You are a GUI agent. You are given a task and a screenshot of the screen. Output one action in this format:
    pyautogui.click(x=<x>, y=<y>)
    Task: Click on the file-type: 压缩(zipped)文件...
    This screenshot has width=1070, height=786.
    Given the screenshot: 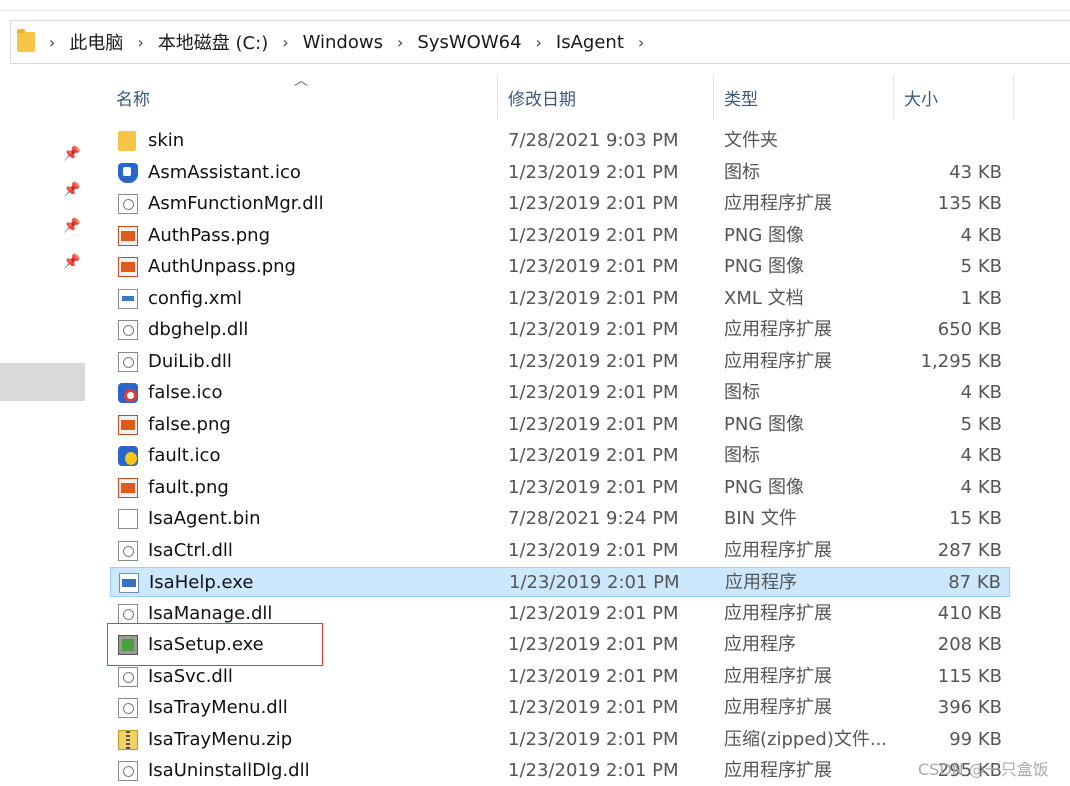 What is the action you would take?
    pyautogui.click(x=806, y=739)
    